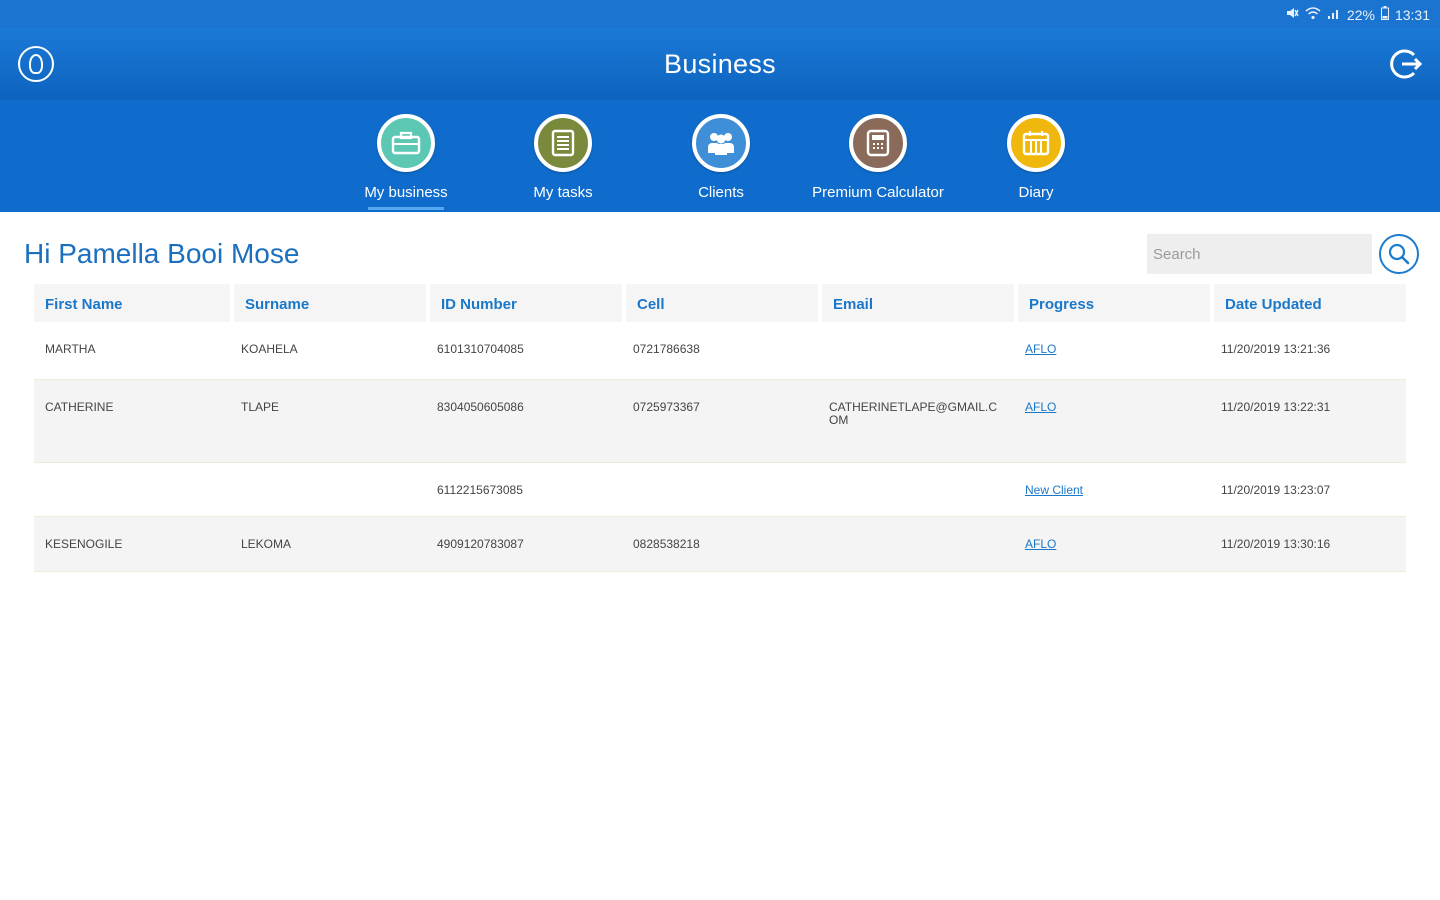  I want to click on cell-id-number: 4909120783087, so click(480, 544).